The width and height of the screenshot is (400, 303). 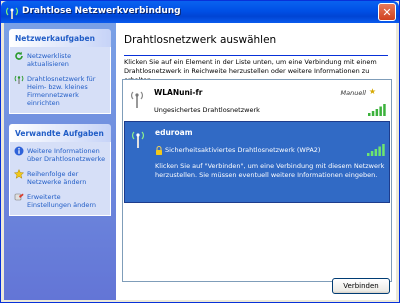 What do you see at coordinates (353, 93) in the screenshot?
I see `network-mode: Manuell` at bounding box center [353, 93].